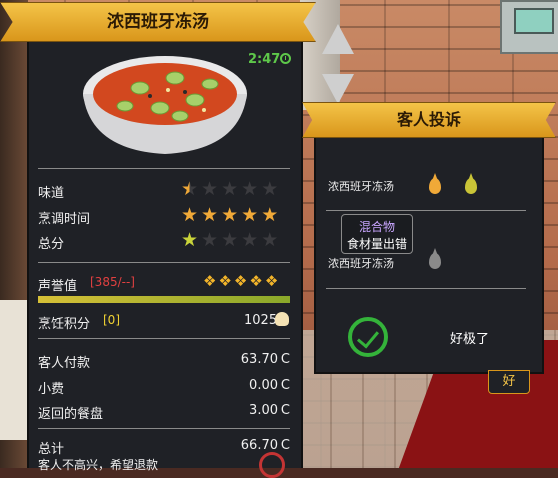 The width and height of the screenshot is (558, 478). What do you see at coordinates (64, 219) in the screenshot?
I see `rating-label: 烹调时间` at bounding box center [64, 219].